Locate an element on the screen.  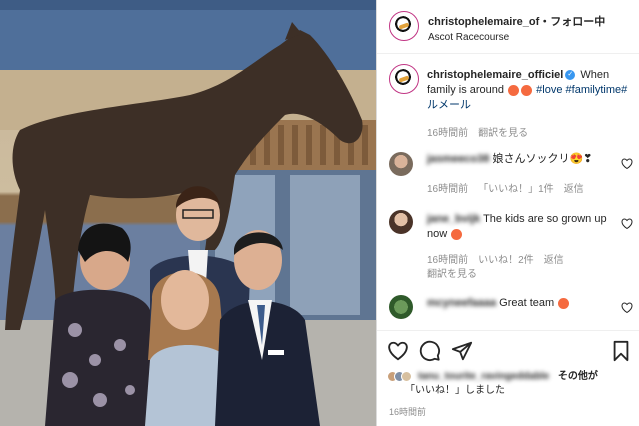
likes-others: その他が is located at coordinates (578, 376).